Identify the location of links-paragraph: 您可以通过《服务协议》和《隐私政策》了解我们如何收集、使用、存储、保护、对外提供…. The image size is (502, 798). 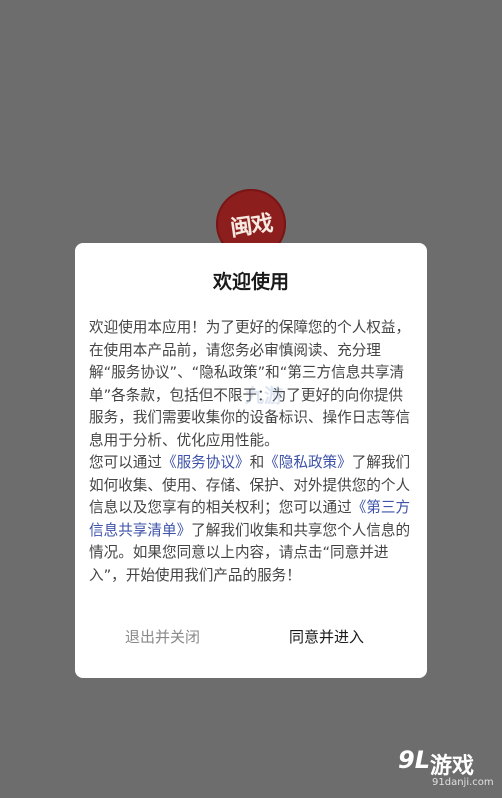
(251, 519).